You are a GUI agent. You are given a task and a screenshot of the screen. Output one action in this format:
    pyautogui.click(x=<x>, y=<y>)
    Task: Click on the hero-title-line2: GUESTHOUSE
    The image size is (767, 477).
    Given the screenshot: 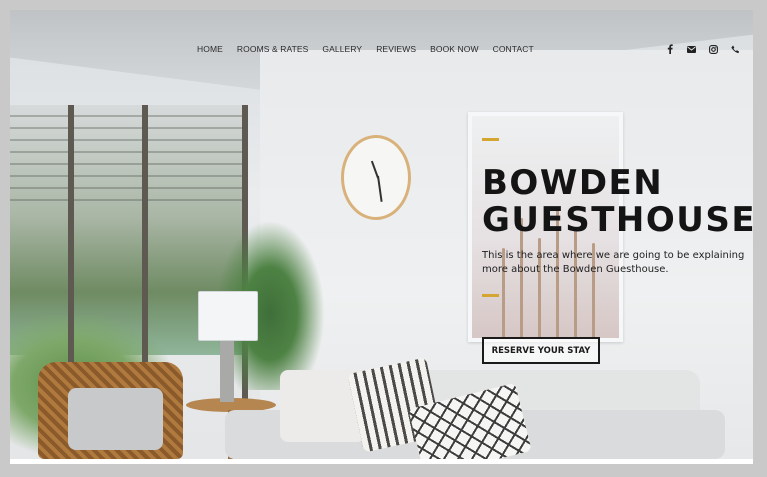 What is the action you would take?
    pyautogui.click(x=617, y=220)
    